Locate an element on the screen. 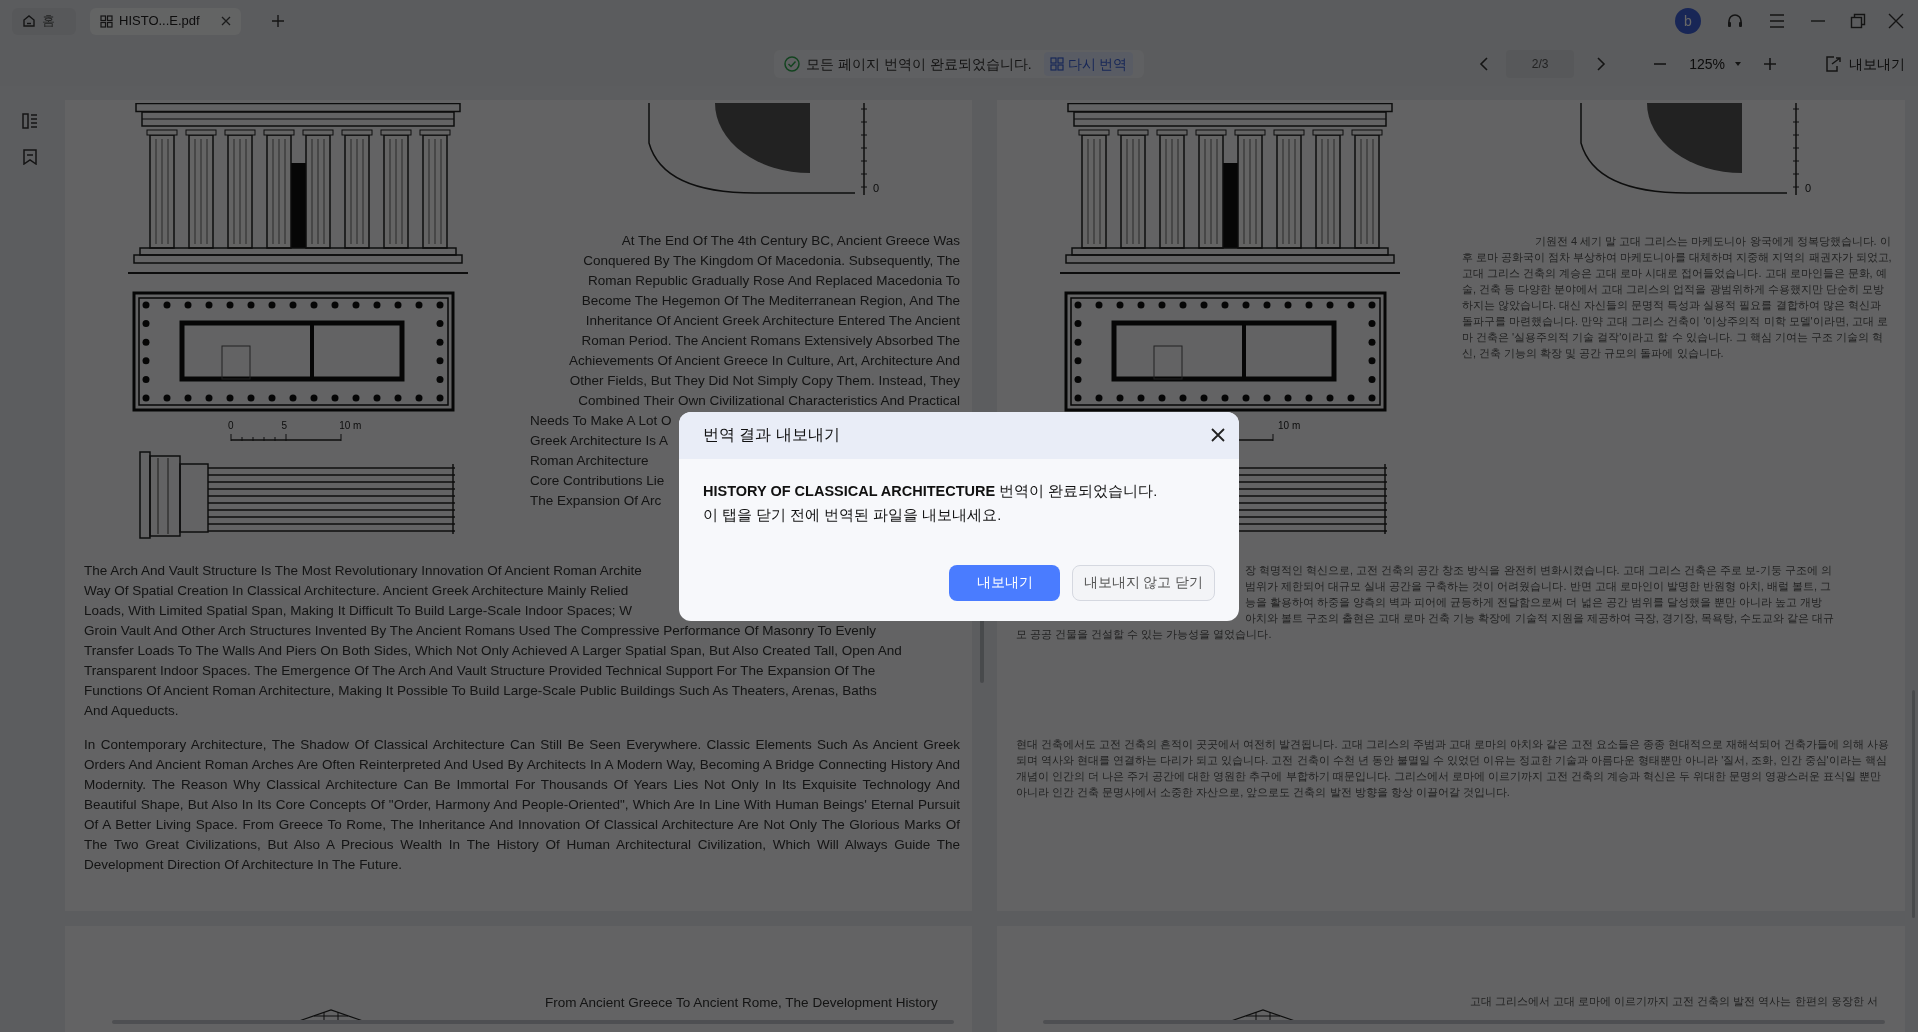  text-line: Become The Hegemon Of The Mediterranean Region, And The is located at coordinates (770, 301).